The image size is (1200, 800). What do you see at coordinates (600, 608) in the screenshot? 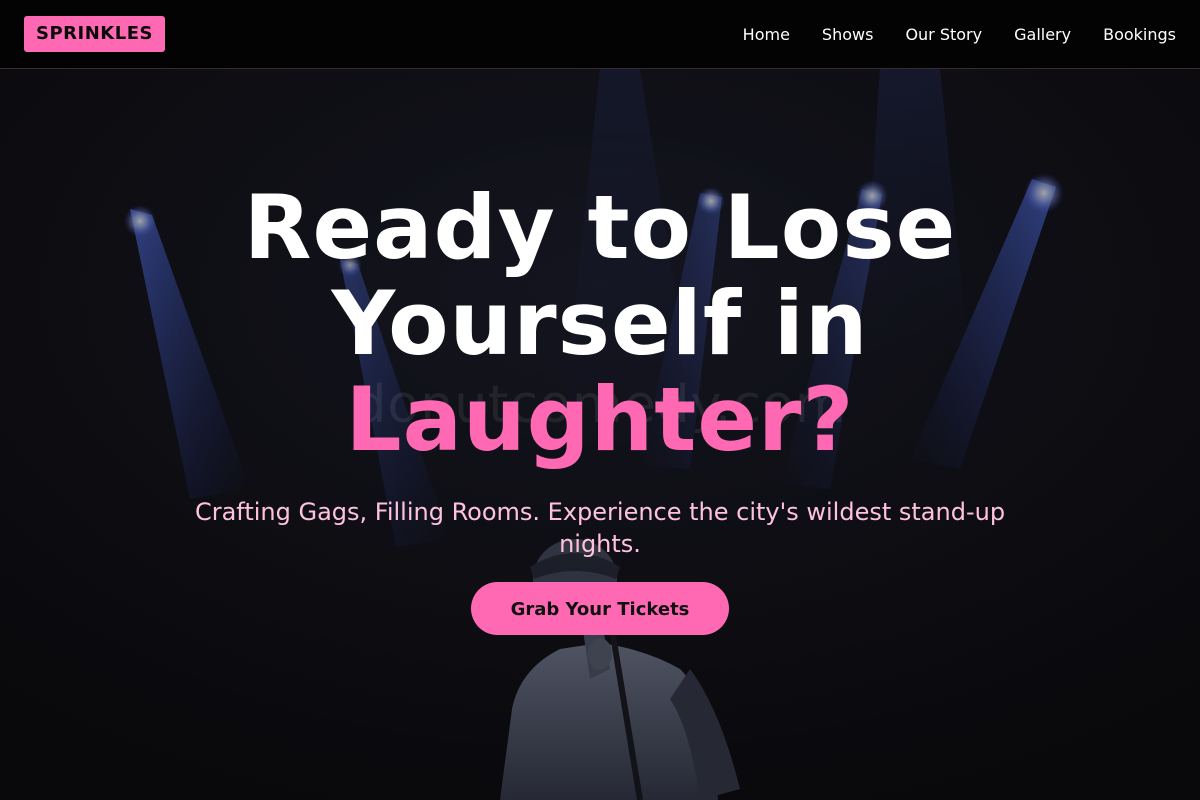
I see `grab-tickets-button: Grab Your Tickets` at bounding box center [600, 608].